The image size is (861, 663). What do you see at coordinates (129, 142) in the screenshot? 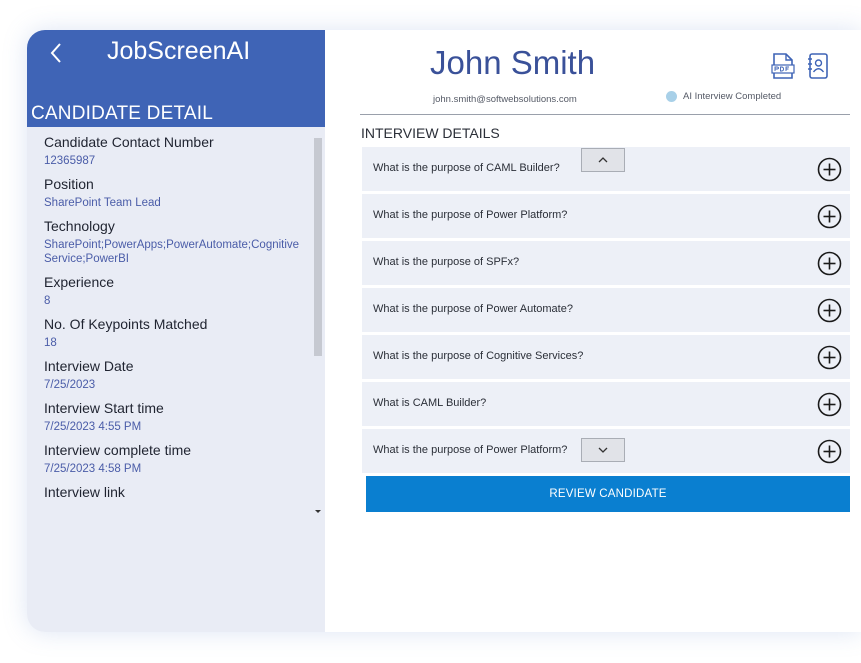
I see `detail-label: Candidate Contact Number` at bounding box center [129, 142].